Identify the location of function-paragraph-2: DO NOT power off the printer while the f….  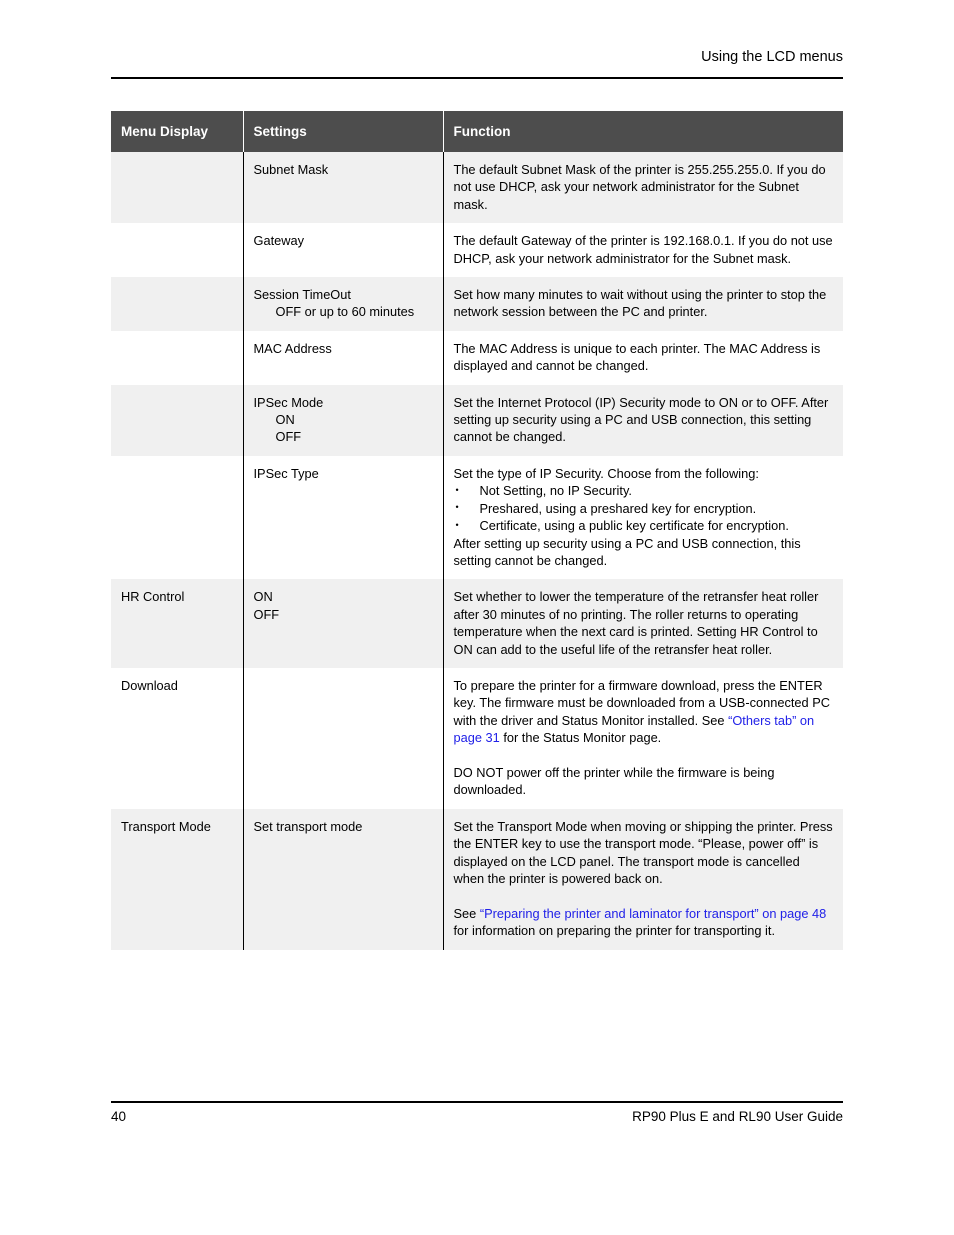
(614, 781).